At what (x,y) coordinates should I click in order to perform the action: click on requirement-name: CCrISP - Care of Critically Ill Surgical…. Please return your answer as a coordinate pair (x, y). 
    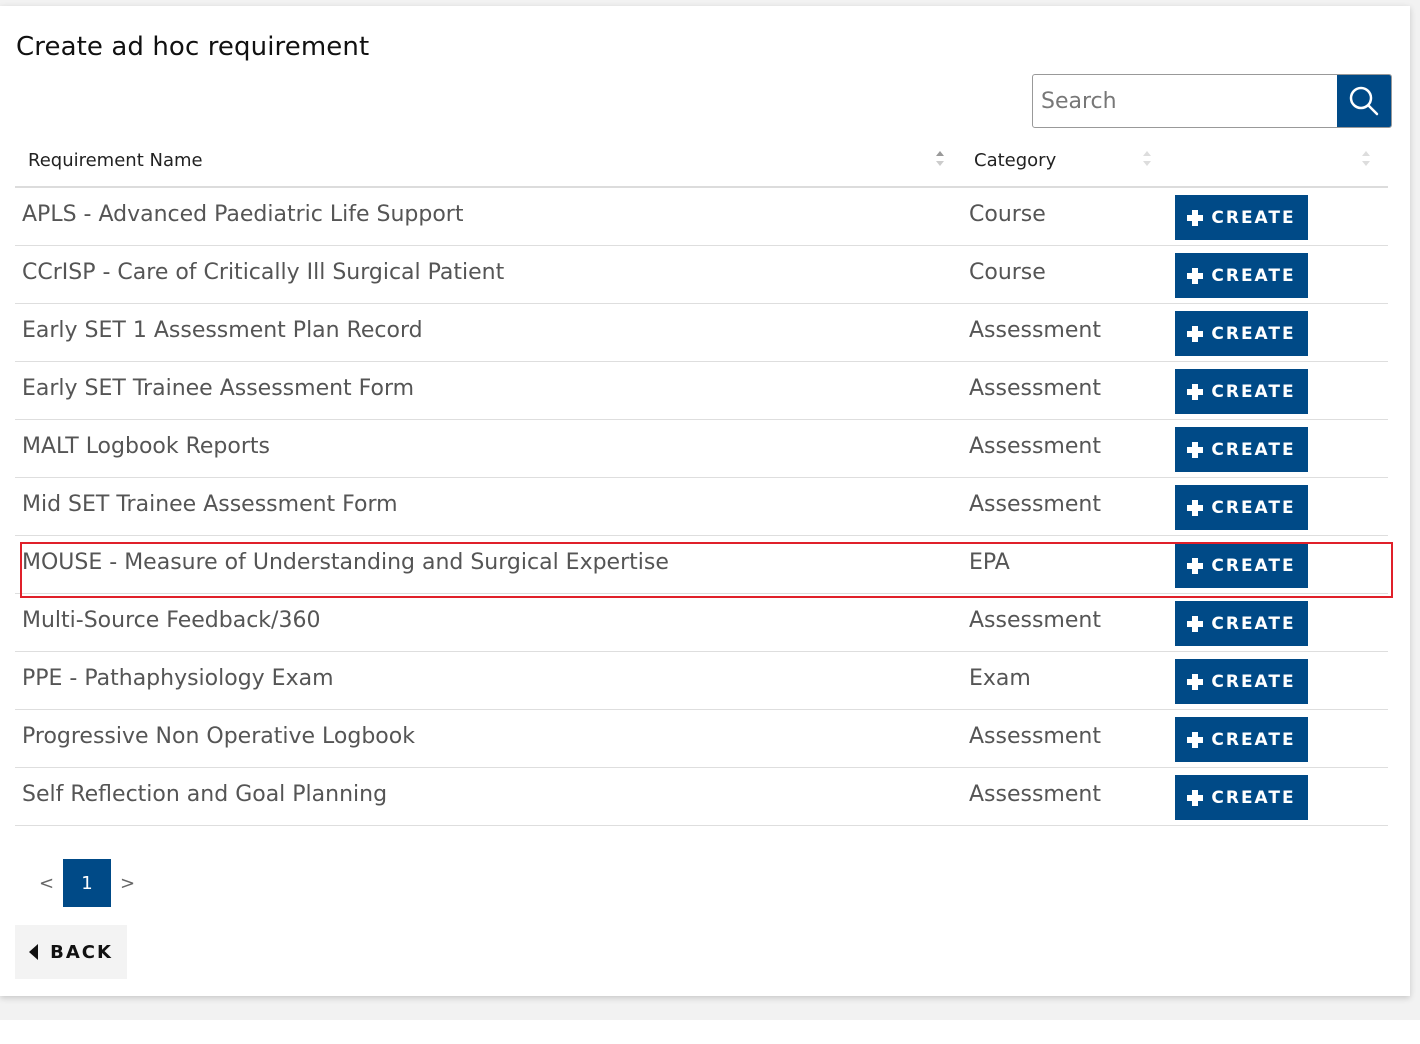
    Looking at the image, I should click on (263, 272).